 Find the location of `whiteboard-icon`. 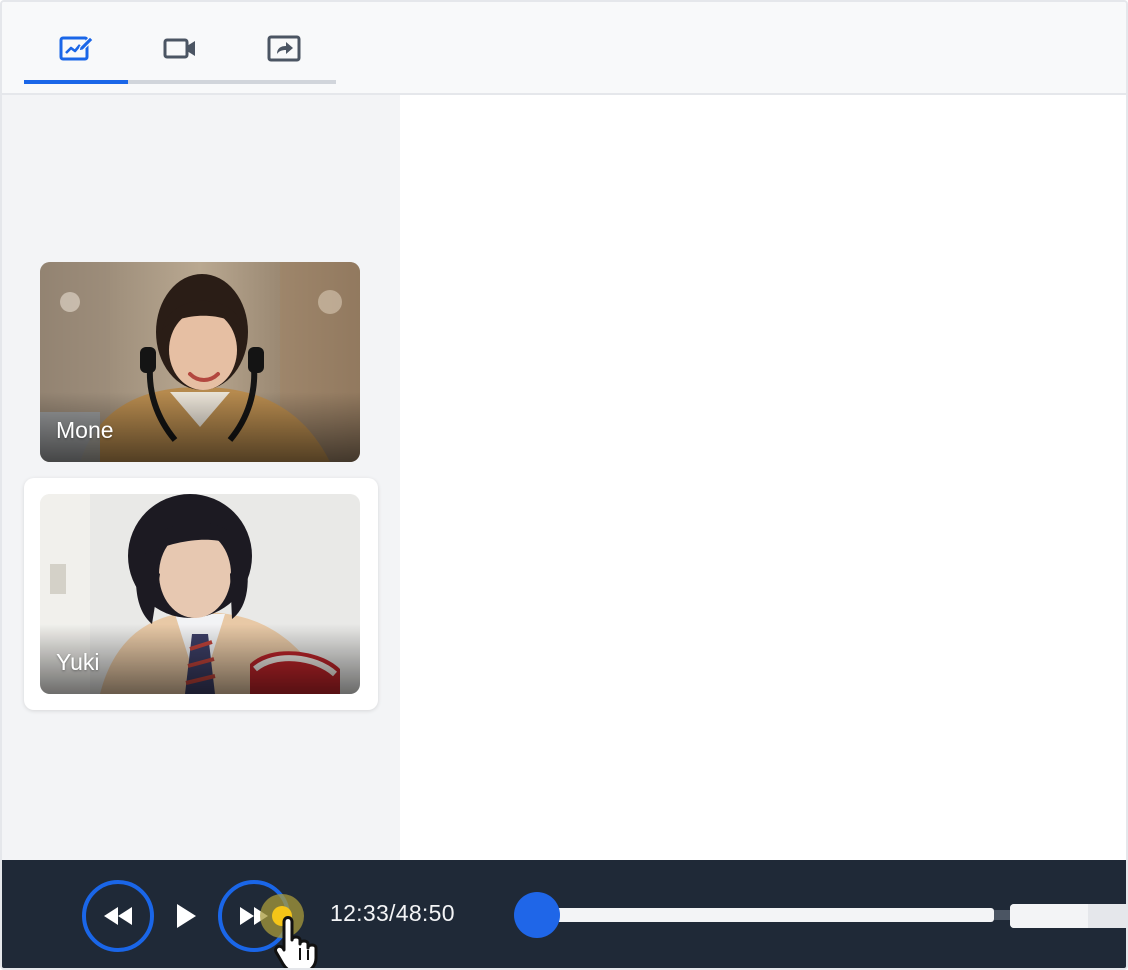

whiteboard-icon is located at coordinates (76, 48).